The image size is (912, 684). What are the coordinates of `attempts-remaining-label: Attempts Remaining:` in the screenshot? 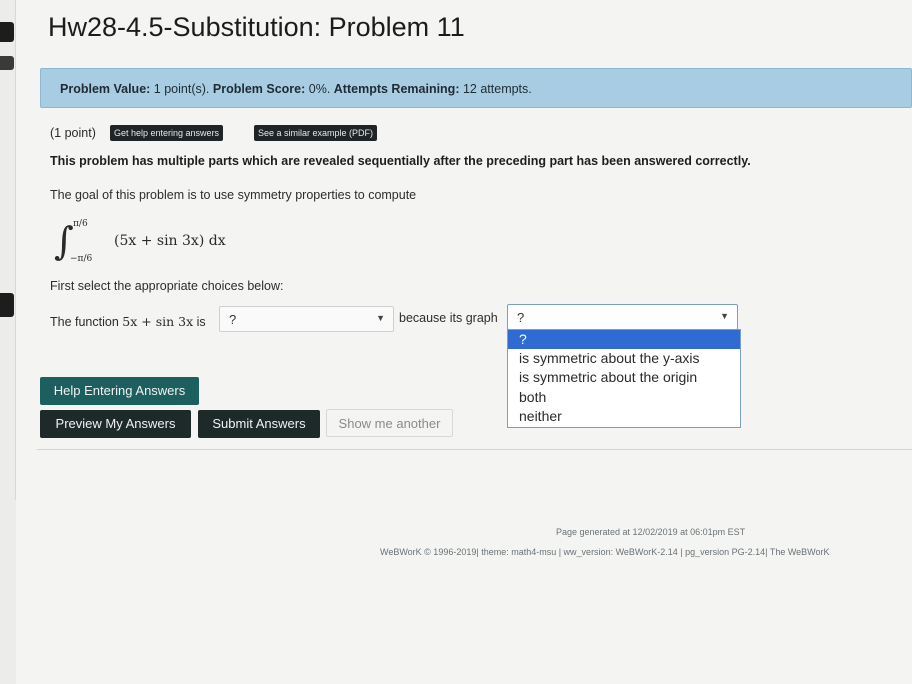 It's located at (396, 89).